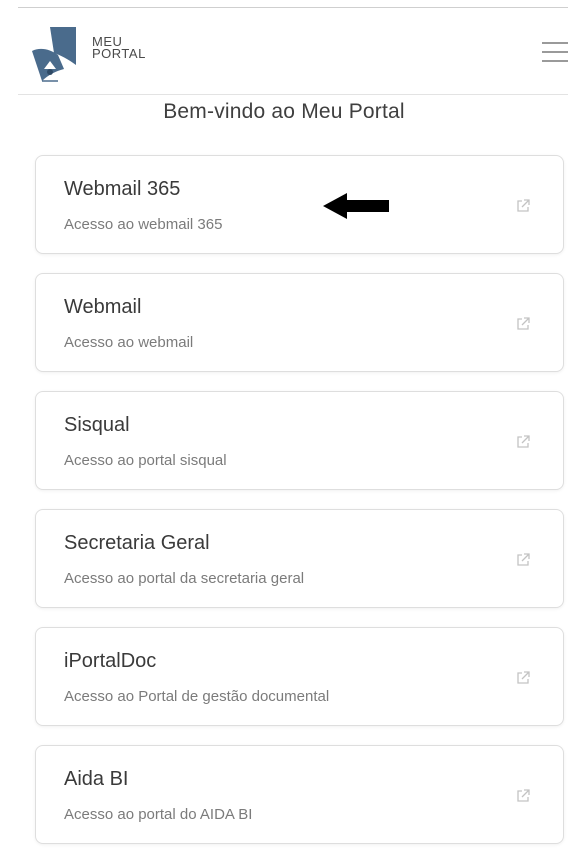 The image size is (568, 863). What do you see at coordinates (119, 53) in the screenshot?
I see `brand-line-2: PORTAL` at bounding box center [119, 53].